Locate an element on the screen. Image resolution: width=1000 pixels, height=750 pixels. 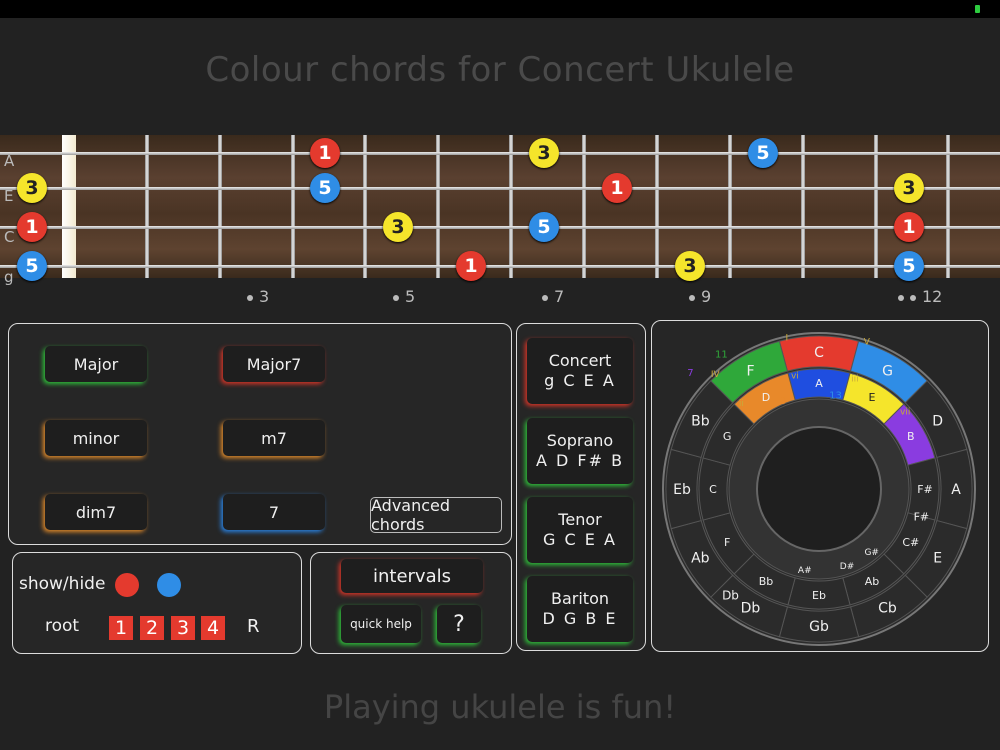
show-hide-panel: show/hide root 1 2 3 4 R is located at coordinates (157, 603).